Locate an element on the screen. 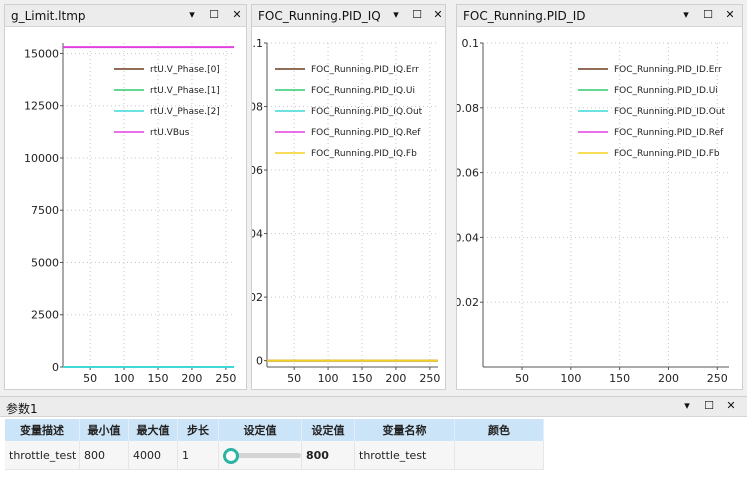 This screenshot has height=477, width=747. legend-entry: FOC_Running.PID_IQ.Out is located at coordinates (367, 112).